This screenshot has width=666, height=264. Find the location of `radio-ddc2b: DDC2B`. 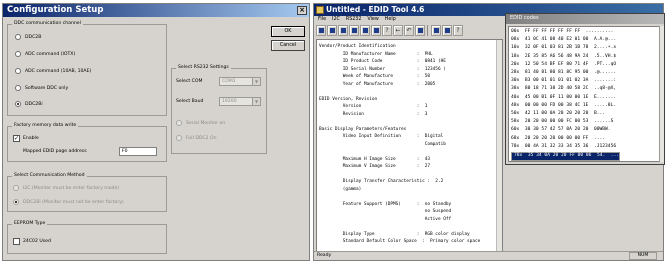

radio-ddc2b: DDC2B is located at coordinates (28, 37).